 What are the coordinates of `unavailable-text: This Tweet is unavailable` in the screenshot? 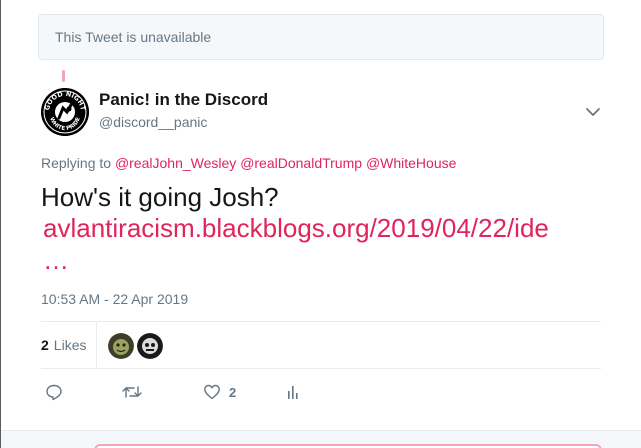 It's located at (133, 37).